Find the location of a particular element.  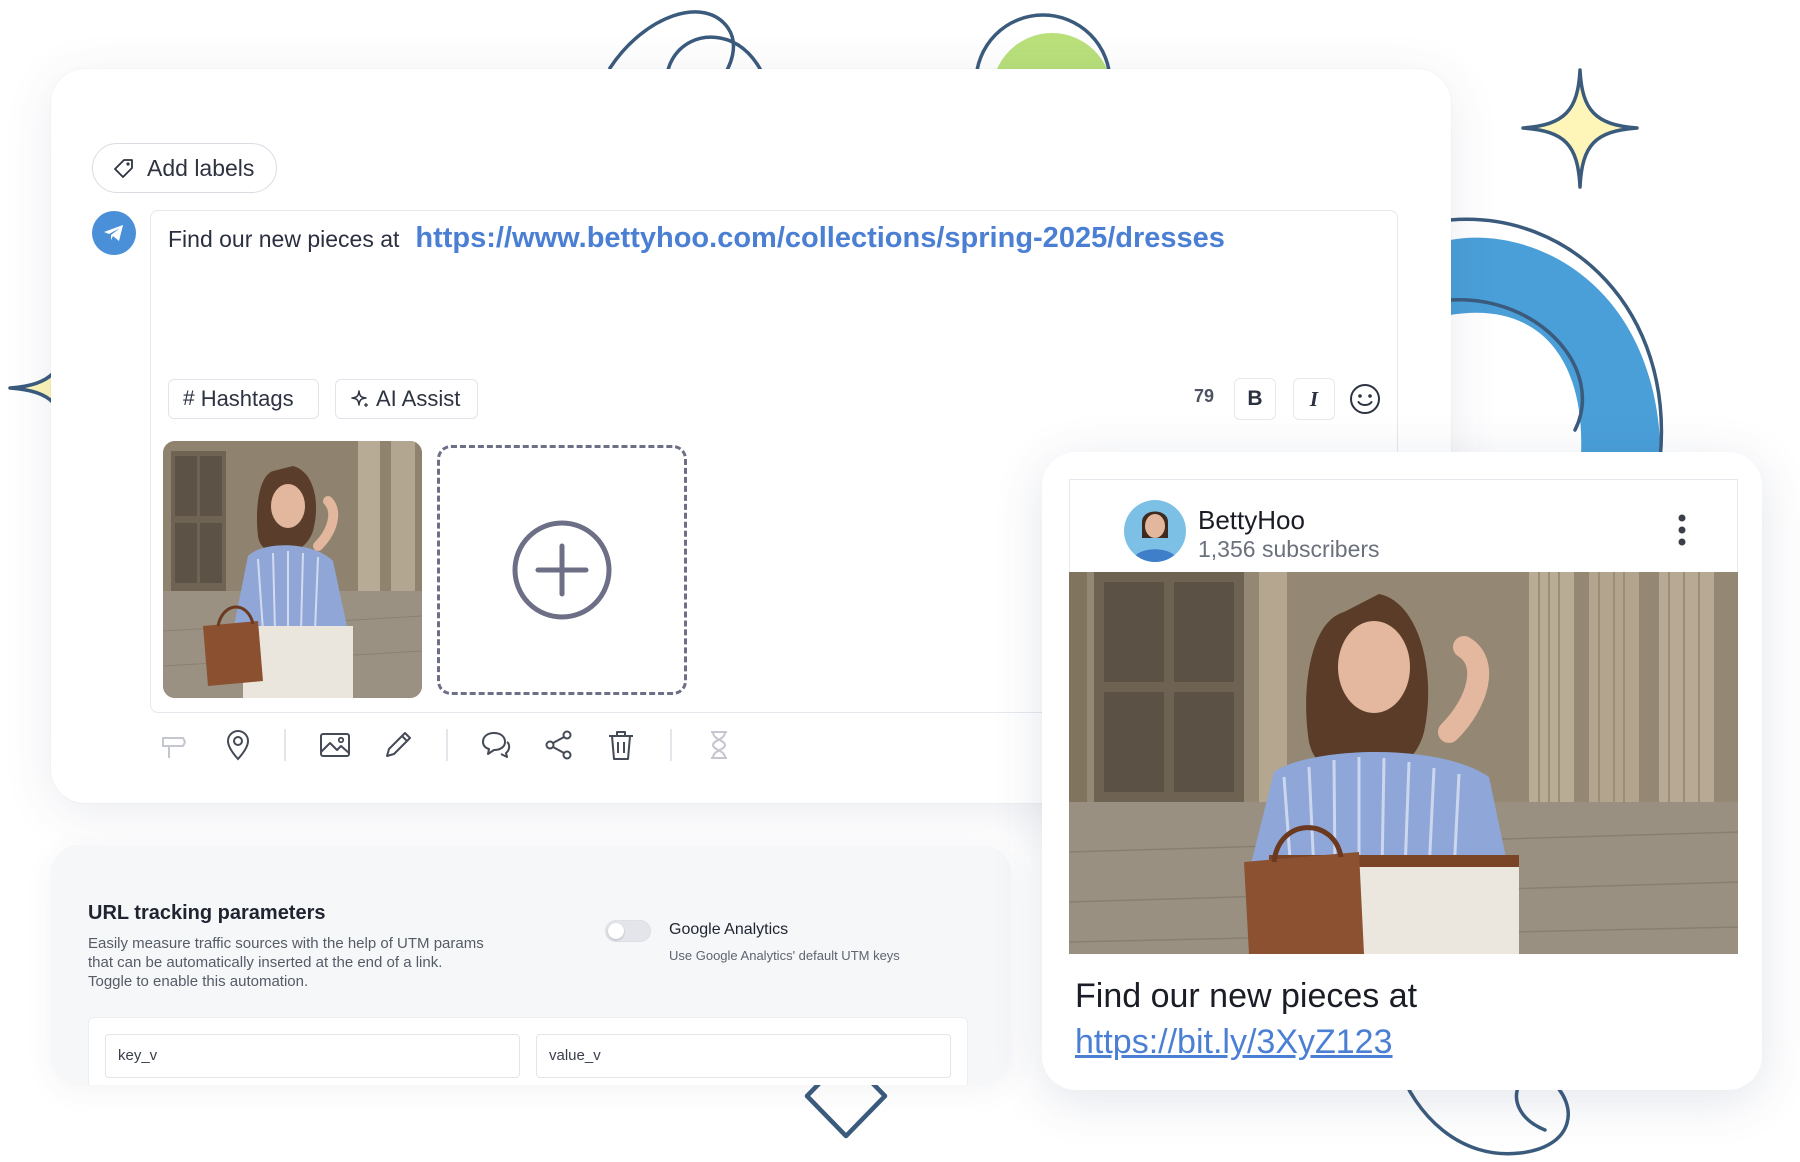

photo-woman-illustration is located at coordinates (292, 569).